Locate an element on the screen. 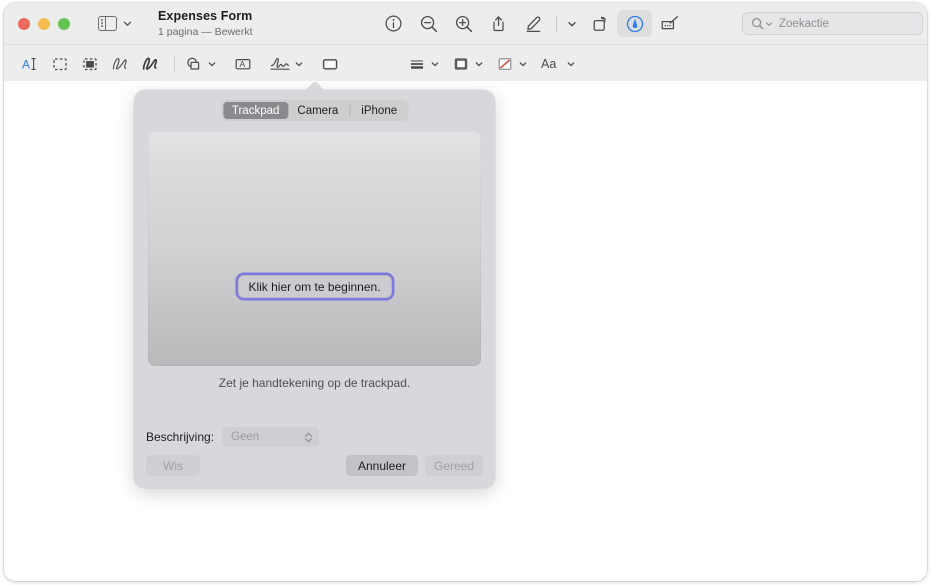 This screenshot has height=585, width=931. markup-button is located at coordinates (634, 23).